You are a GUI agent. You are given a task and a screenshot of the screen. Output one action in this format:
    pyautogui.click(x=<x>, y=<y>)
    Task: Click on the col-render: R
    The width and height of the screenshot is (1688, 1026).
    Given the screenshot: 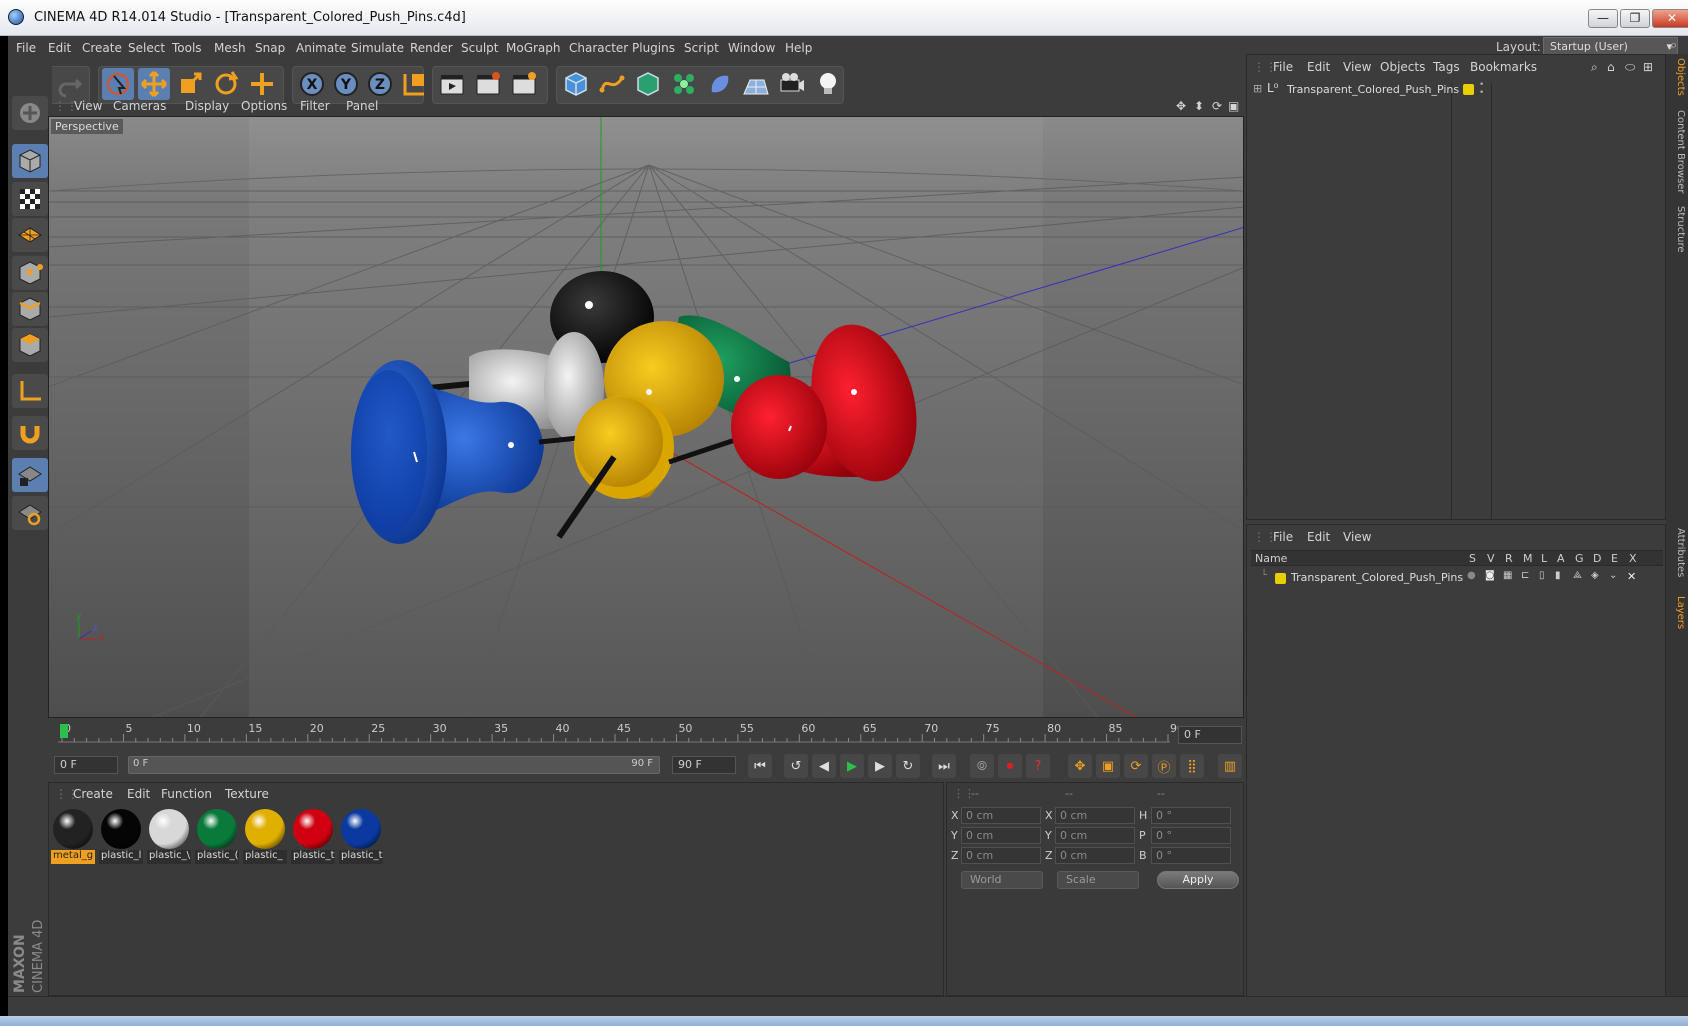 What is the action you would take?
    pyautogui.click(x=1509, y=558)
    